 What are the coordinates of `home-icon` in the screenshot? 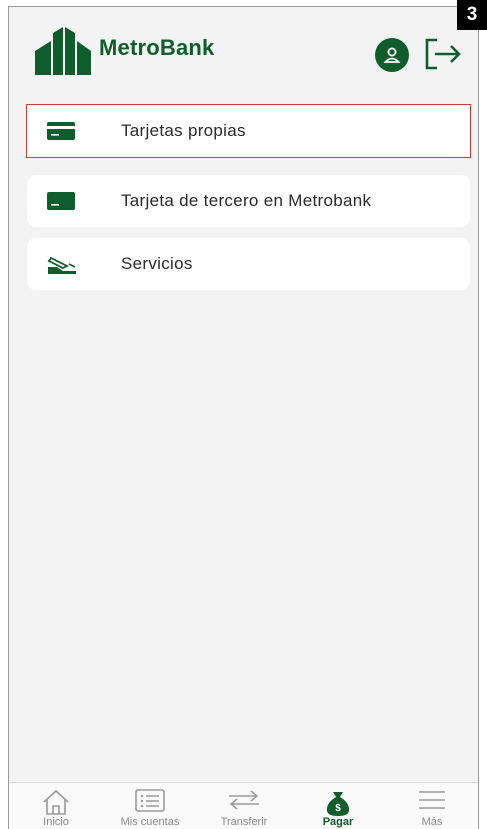 It's located at (56, 802).